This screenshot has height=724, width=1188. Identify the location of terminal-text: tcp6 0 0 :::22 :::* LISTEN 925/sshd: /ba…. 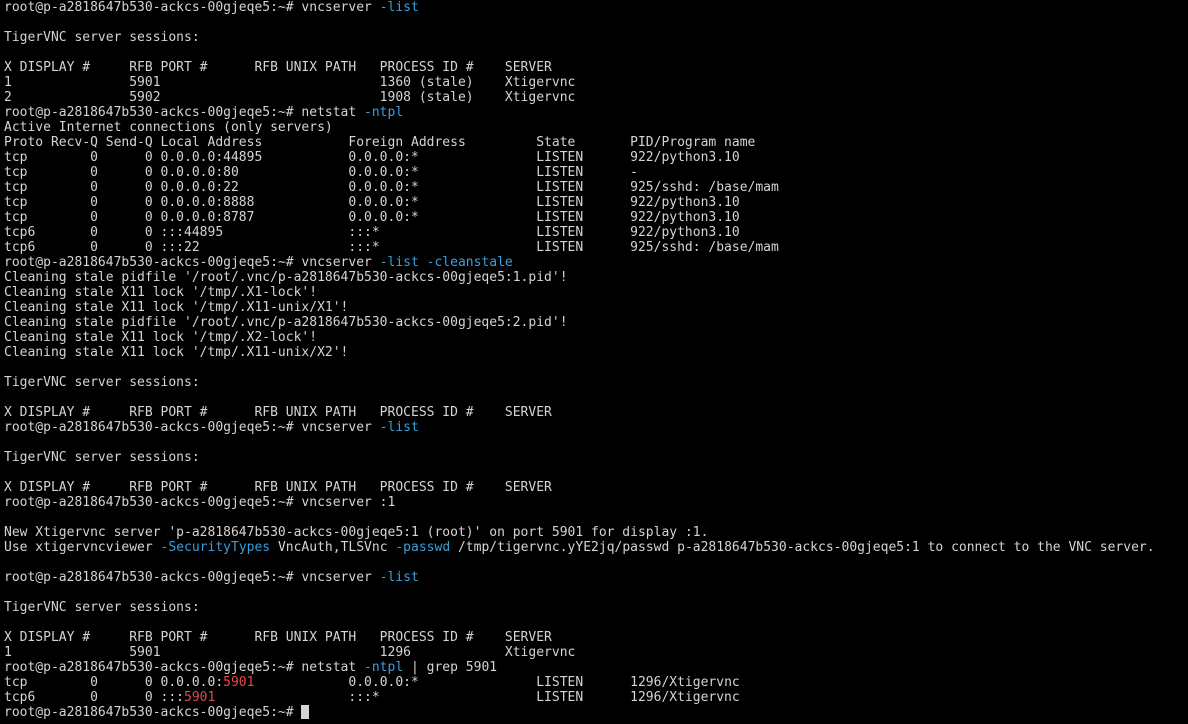
(391, 247).